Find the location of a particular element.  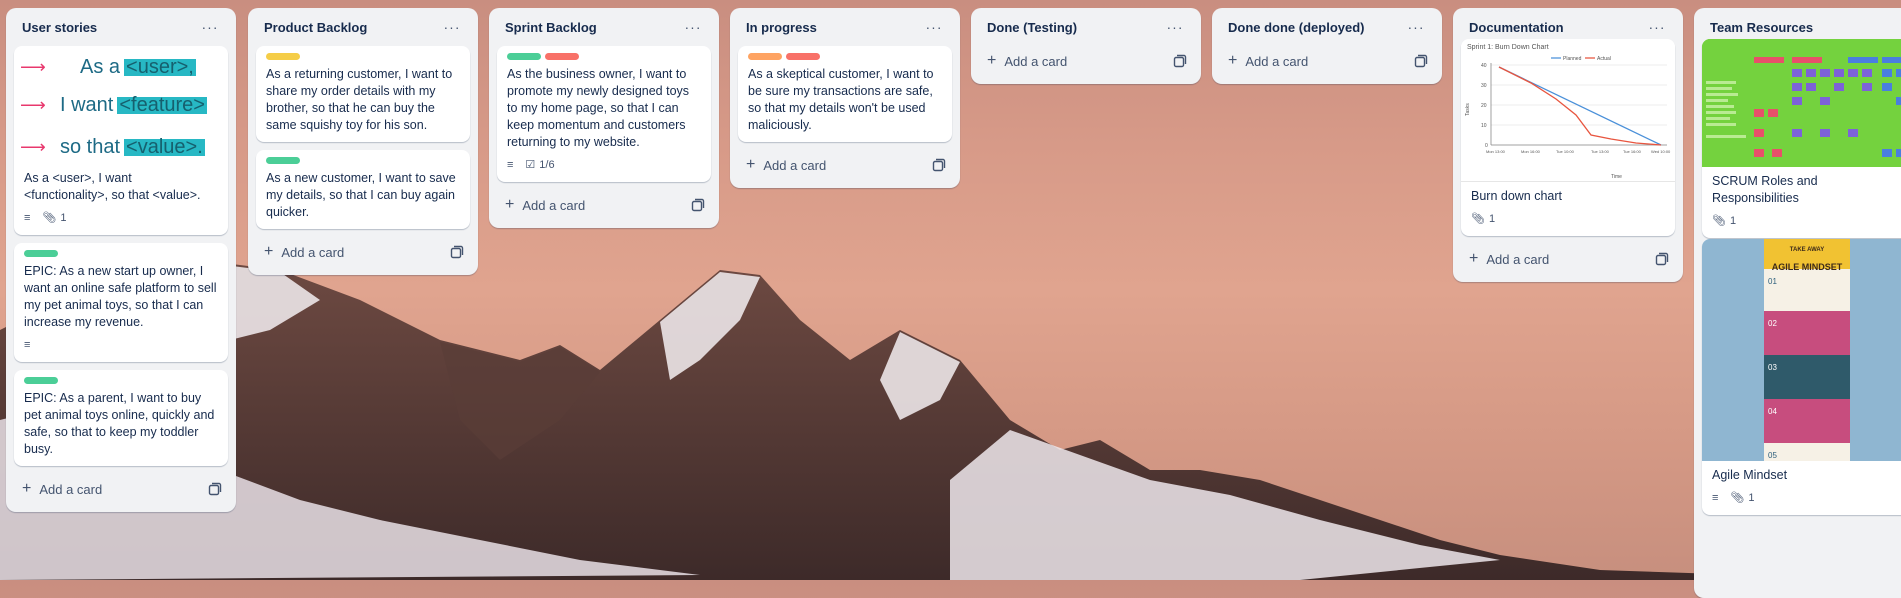

burndown-xlabel: Time is located at coordinates (1616, 177).